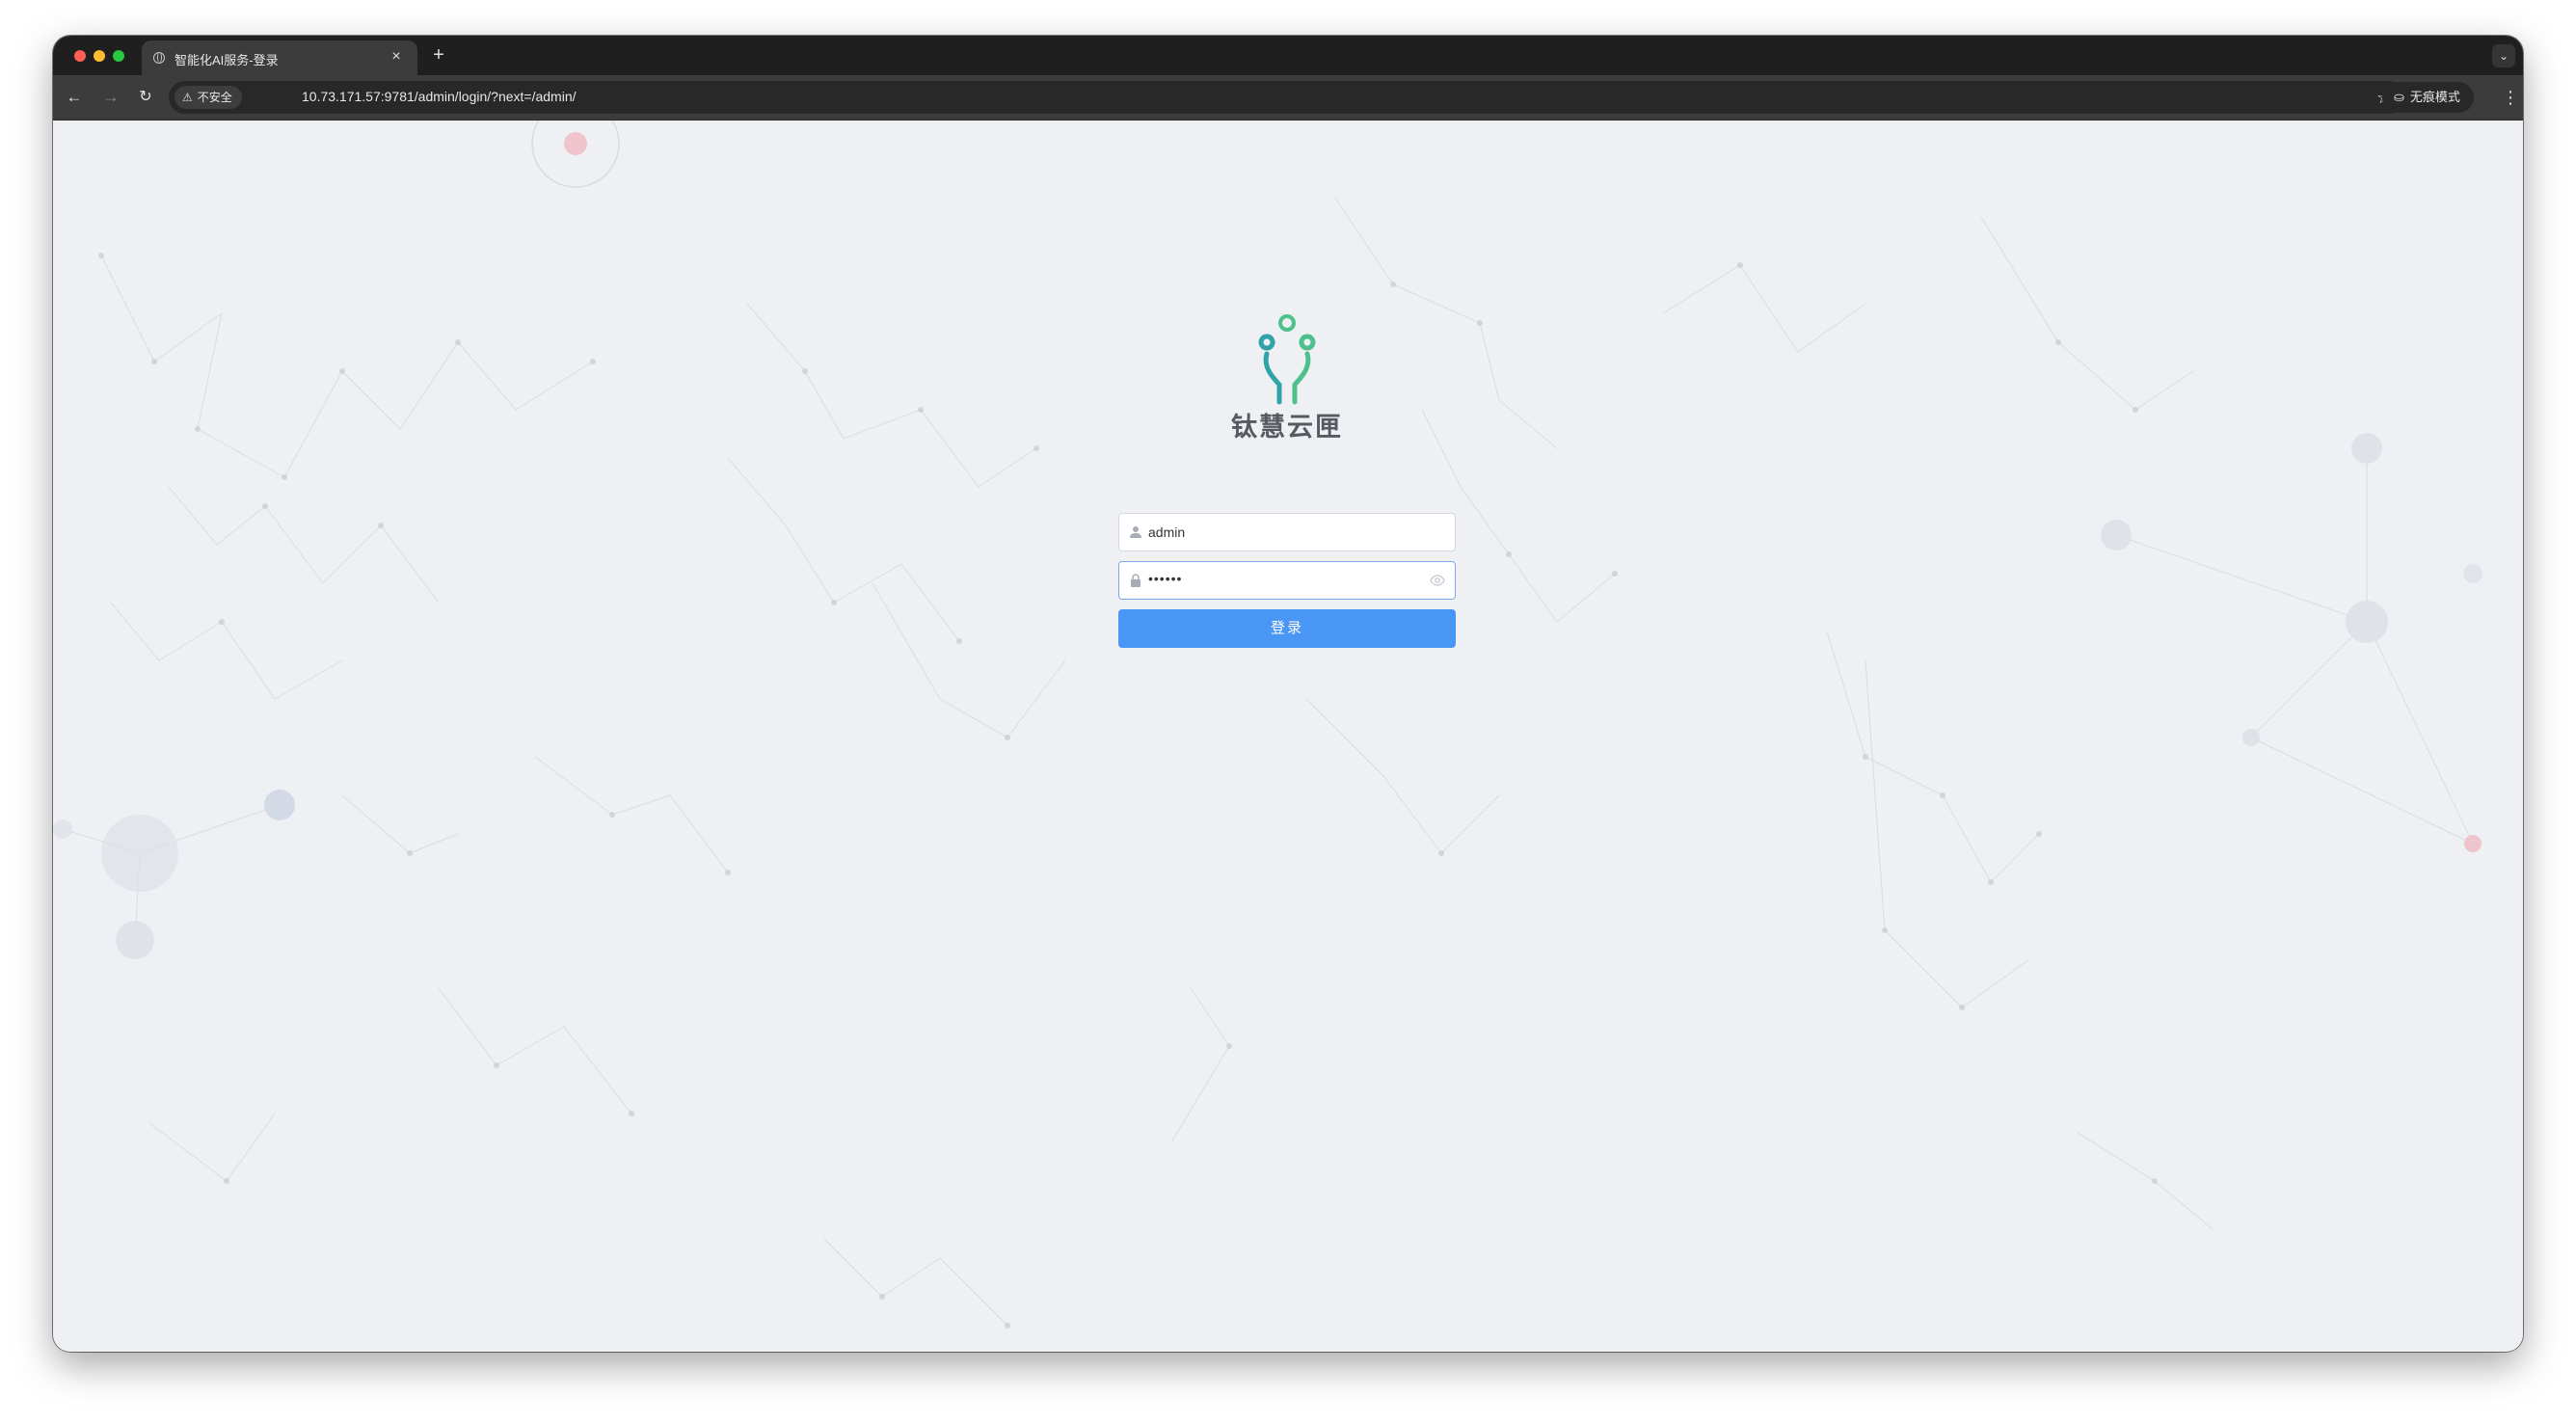  I want to click on username-value: admin, so click(1167, 532).